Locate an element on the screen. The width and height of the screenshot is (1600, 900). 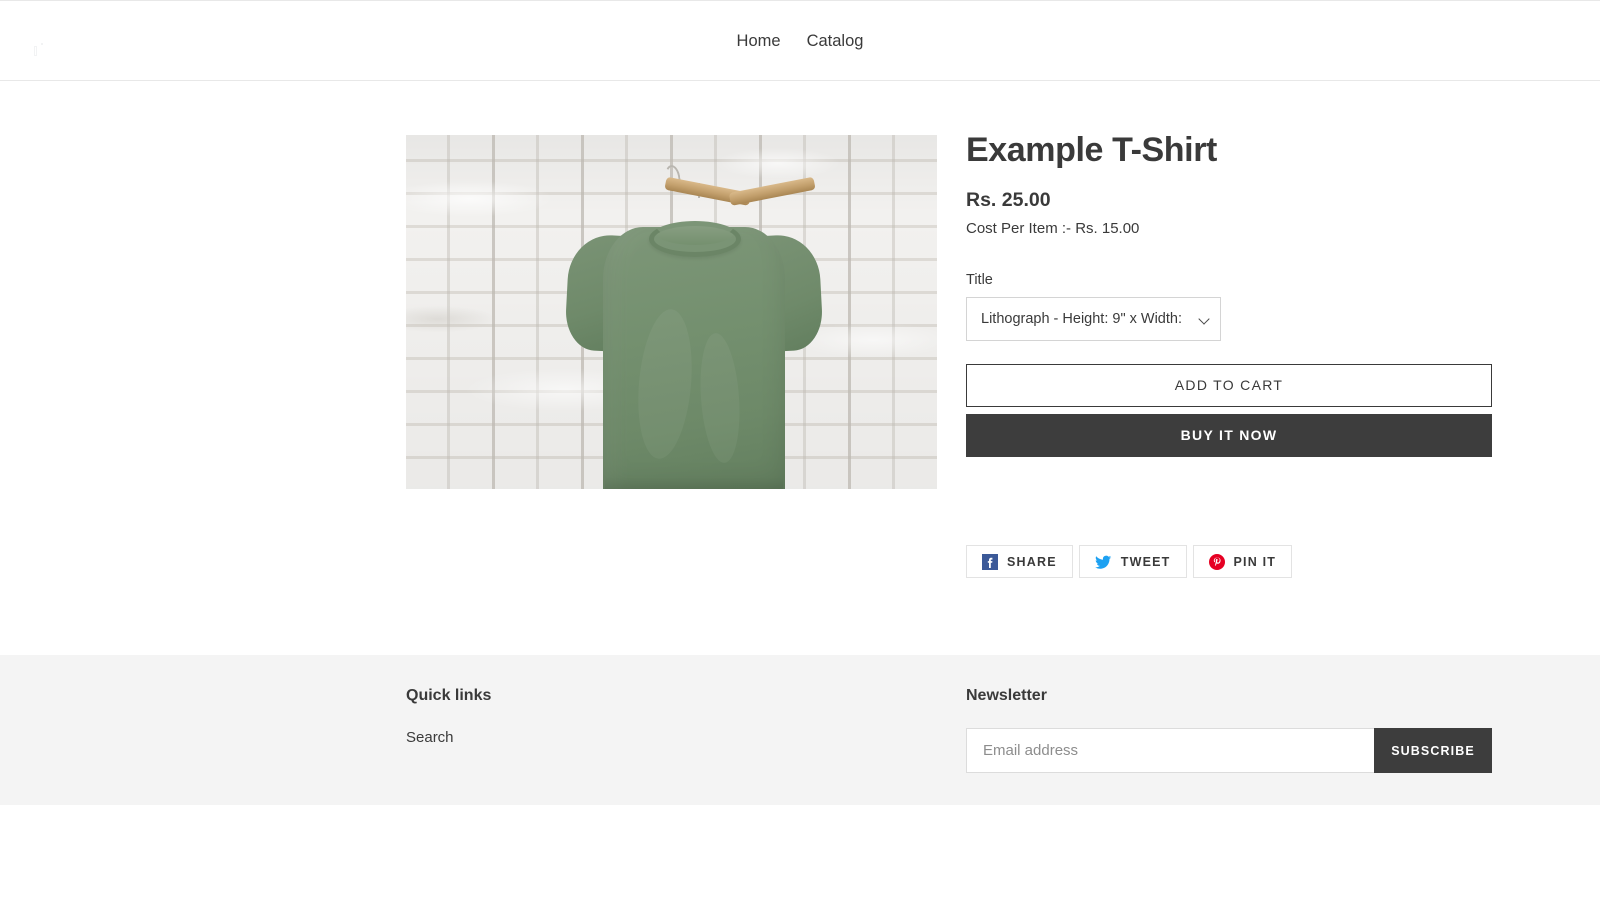
share-pinterest-button: Pin it is located at coordinates (1242, 561).